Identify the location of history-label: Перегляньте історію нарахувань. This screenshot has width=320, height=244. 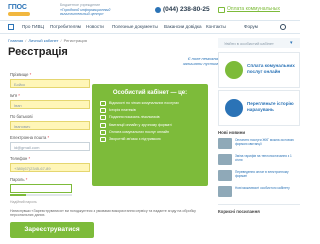
(270, 106).